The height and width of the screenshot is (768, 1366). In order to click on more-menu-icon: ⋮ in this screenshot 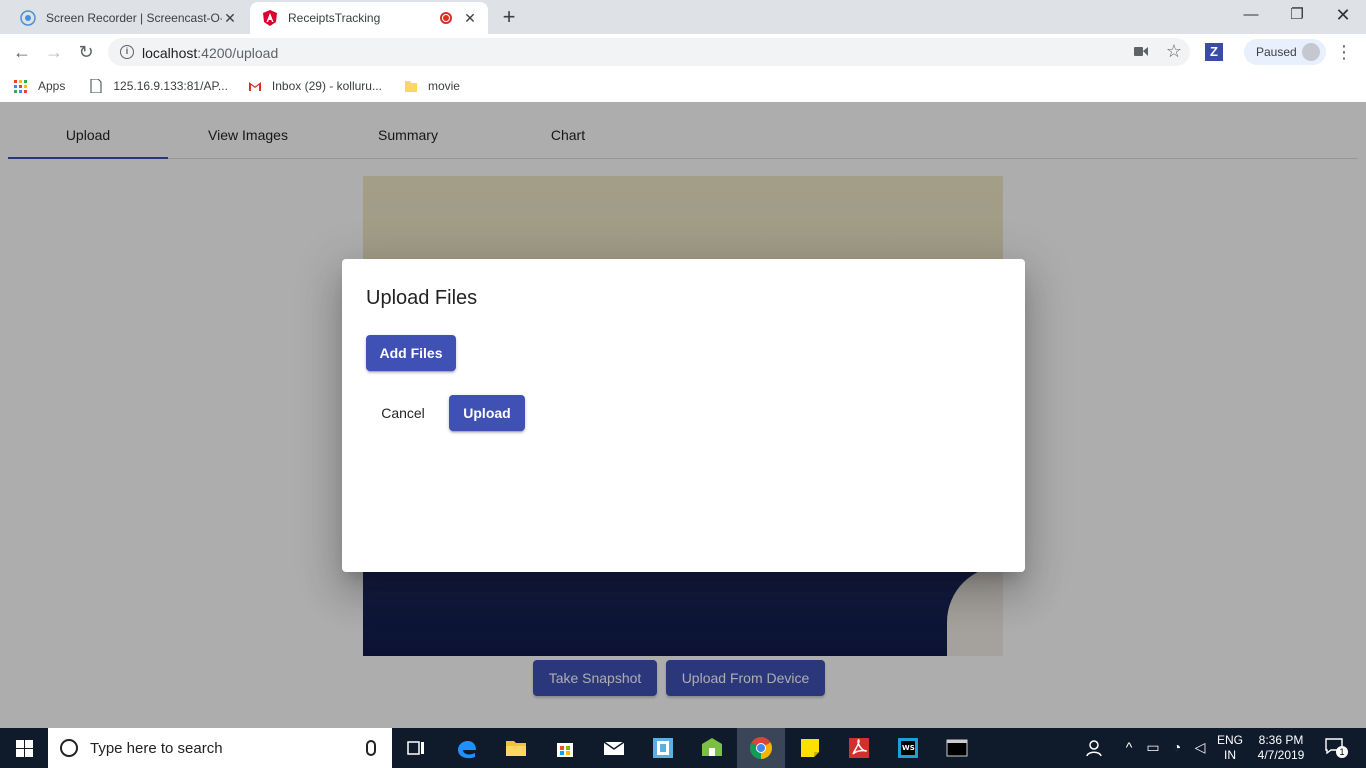, I will do `click(1344, 52)`.